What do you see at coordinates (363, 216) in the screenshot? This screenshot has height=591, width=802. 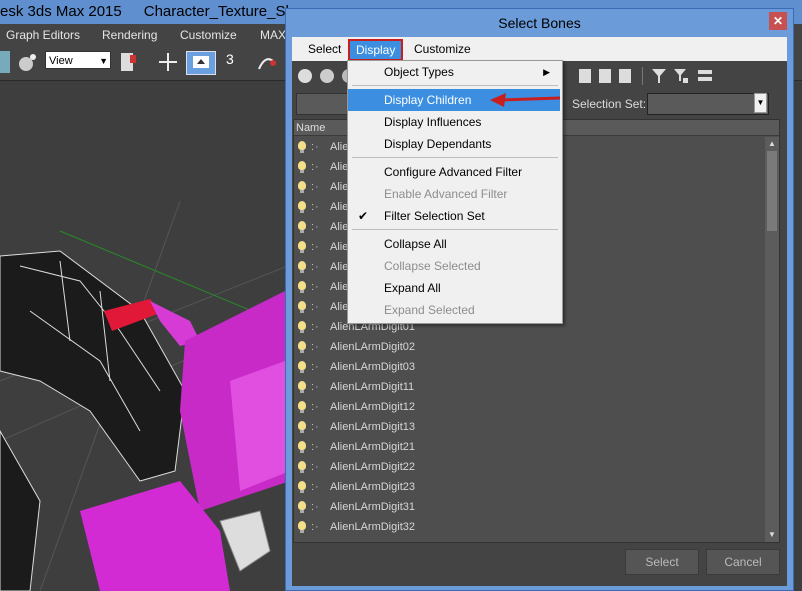 I see `checkmark-icon: ✔` at bounding box center [363, 216].